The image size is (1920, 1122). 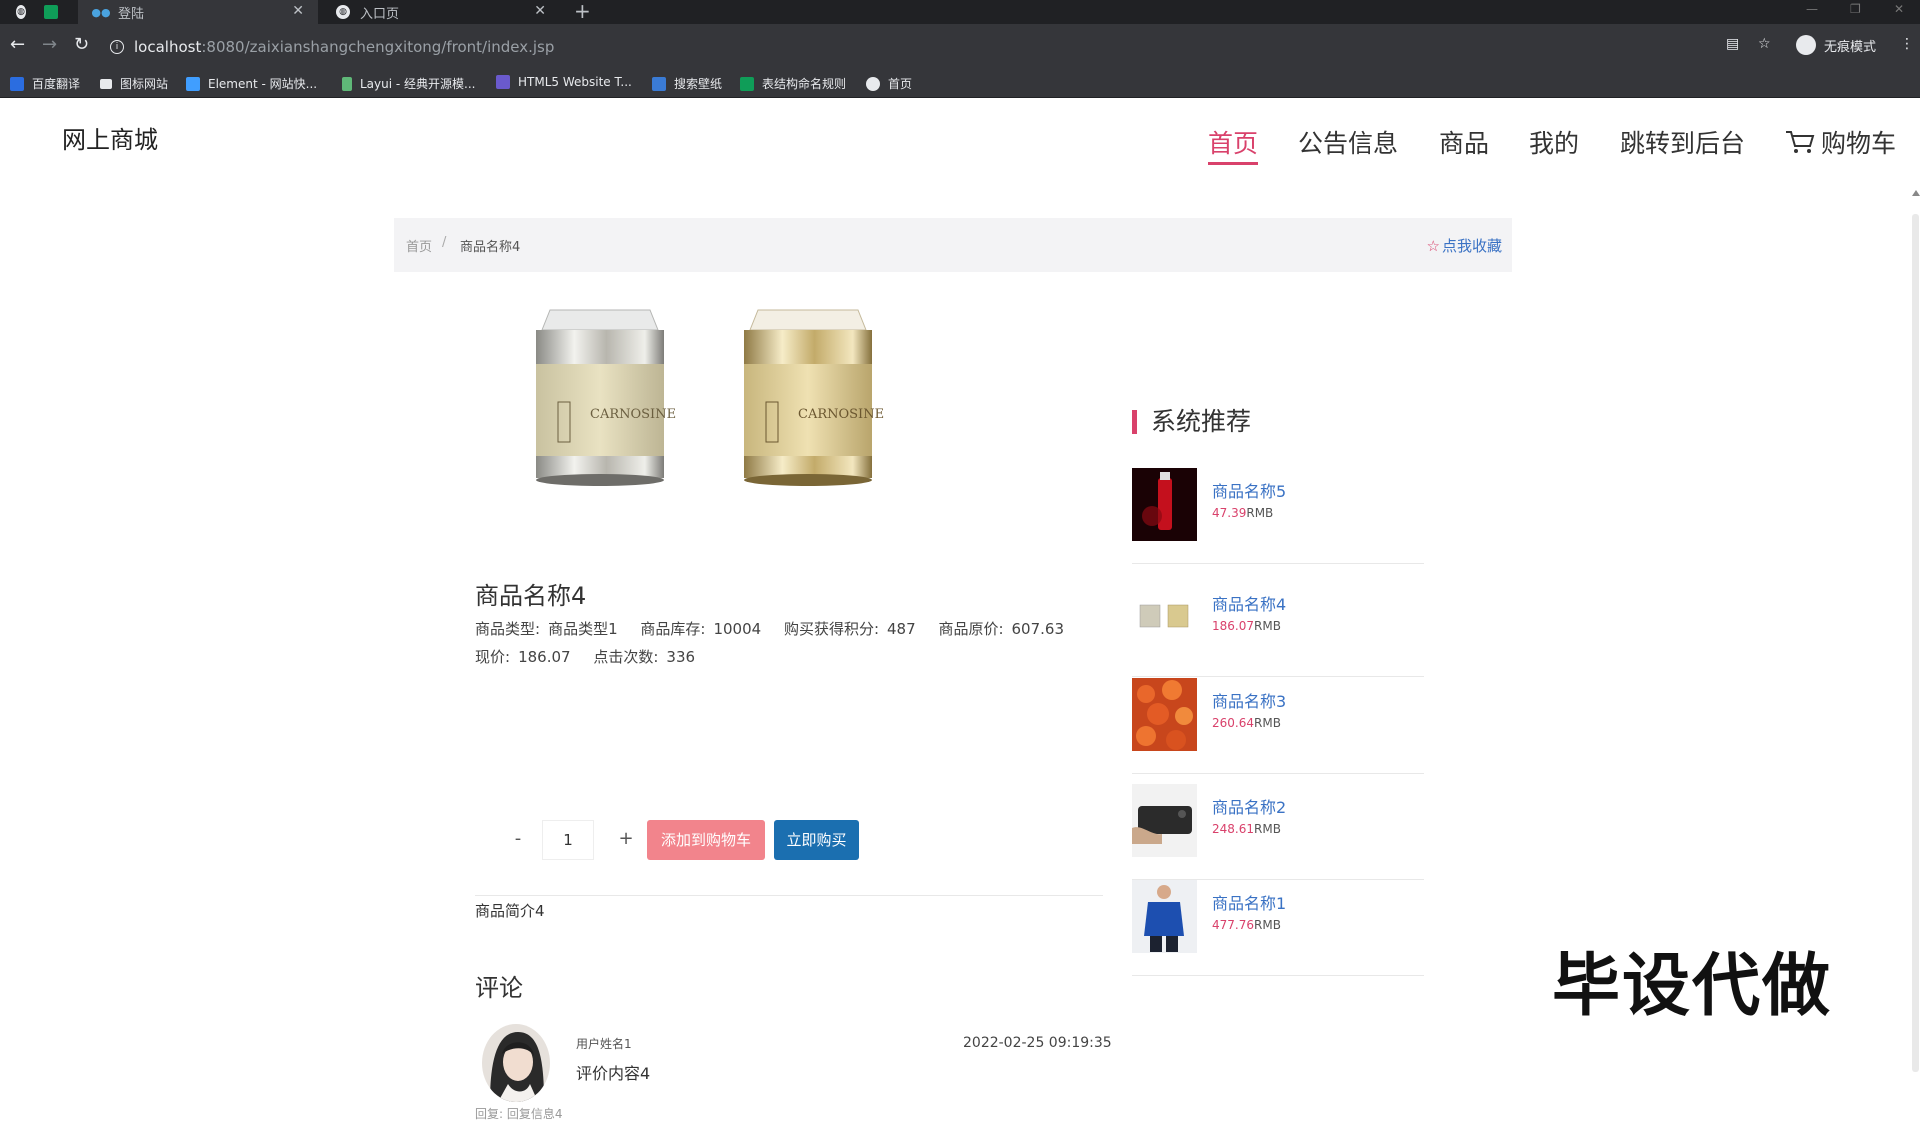 I want to click on divider, so click(x=789, y=895).